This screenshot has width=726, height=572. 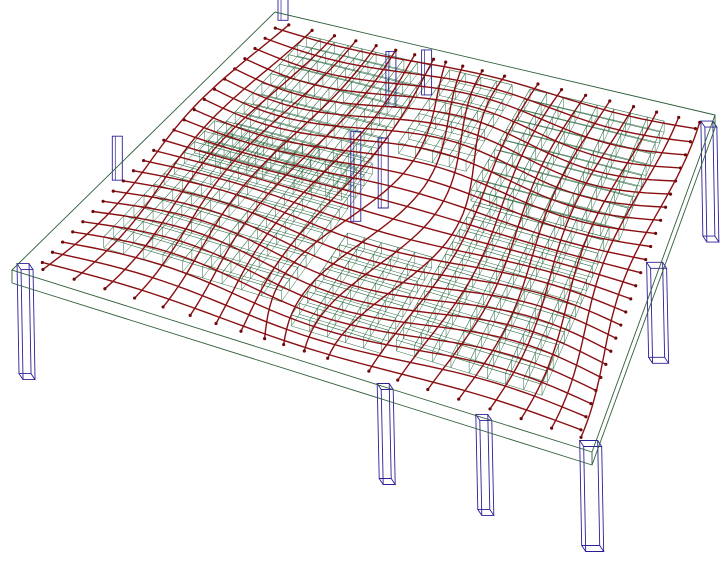 What do you see at coordinates (709, 124) in the screenshot?
I see `column-corner-right` at bounding box center [709, 124].